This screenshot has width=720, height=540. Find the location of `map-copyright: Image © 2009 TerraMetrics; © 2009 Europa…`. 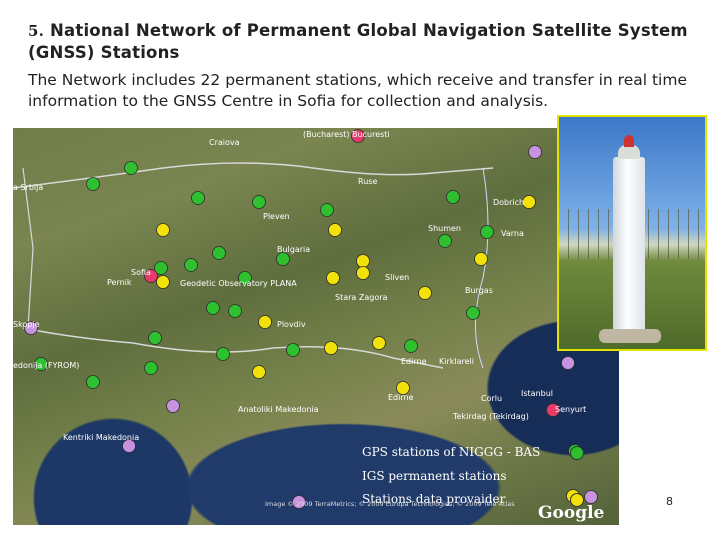

map-copyright: Image © 2009 TerraMetrics; © 2009 Europa… is located at coordinates (390, 504).